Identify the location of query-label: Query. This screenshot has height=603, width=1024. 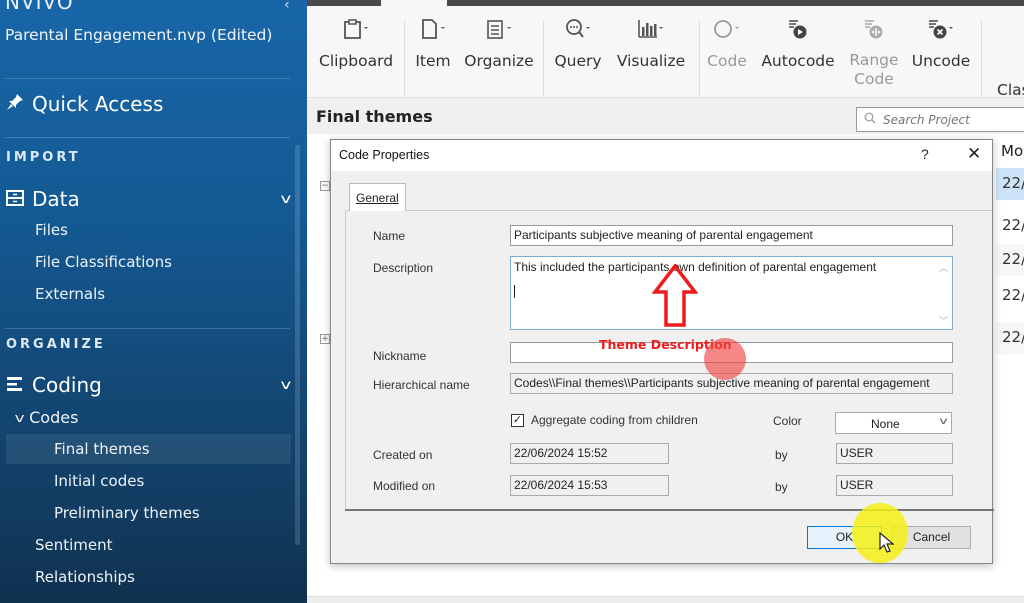
(578, 61).